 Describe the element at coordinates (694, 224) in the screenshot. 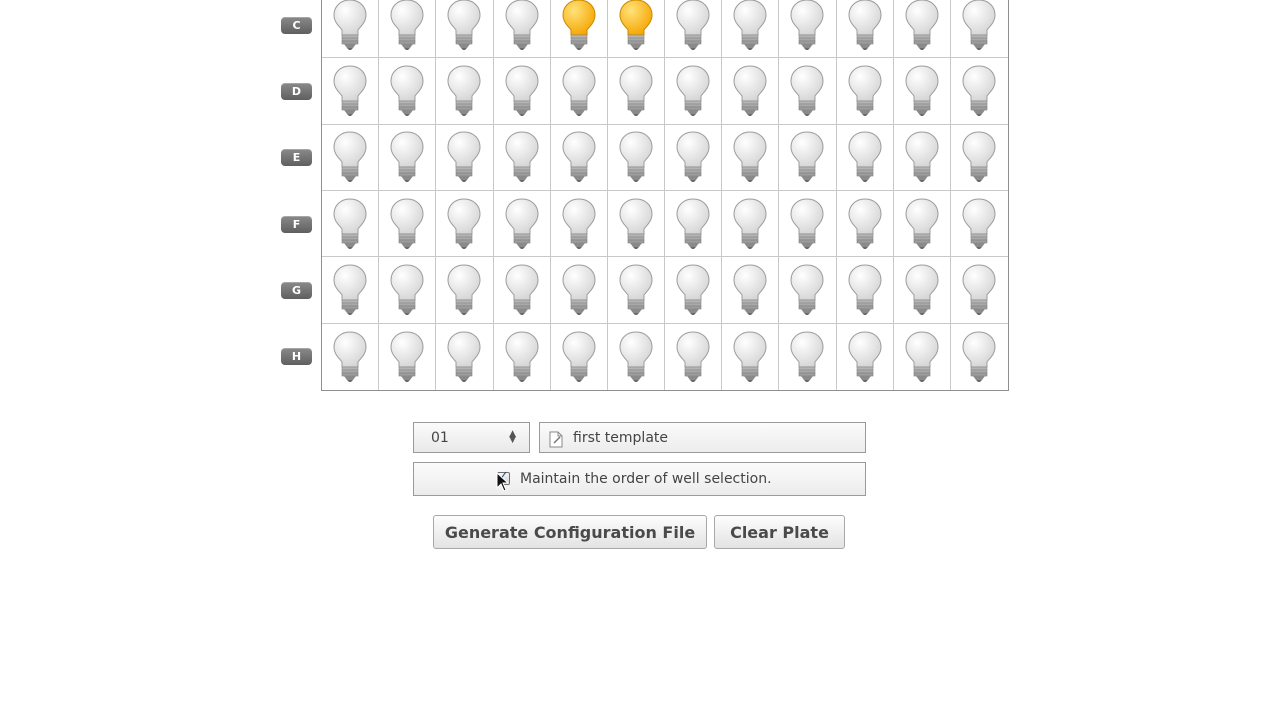

I see `well-f7` at that location.